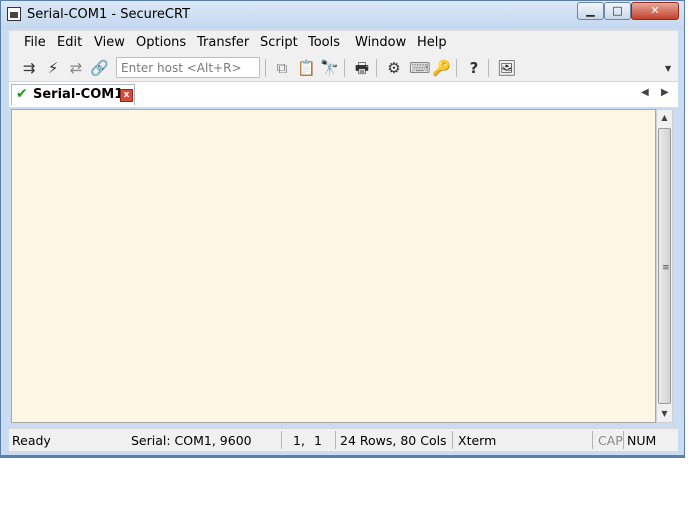 This screenshot has width=691, height=518. I want to click on tab-label: Serial-COM1, so click(78, 94).